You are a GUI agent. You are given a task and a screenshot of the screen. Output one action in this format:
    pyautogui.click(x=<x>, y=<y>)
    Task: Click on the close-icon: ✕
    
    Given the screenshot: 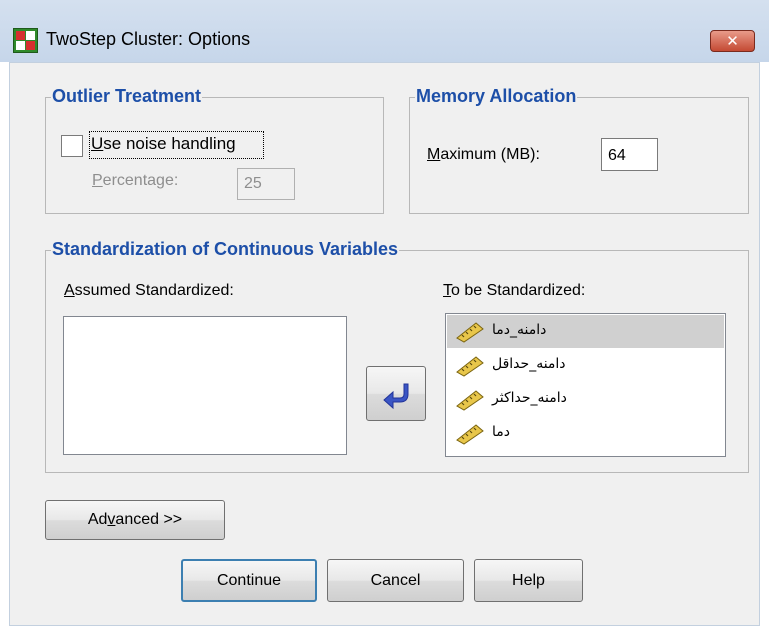 What is the action you would take?
    pyautogui.click(x=732, y=41)
    